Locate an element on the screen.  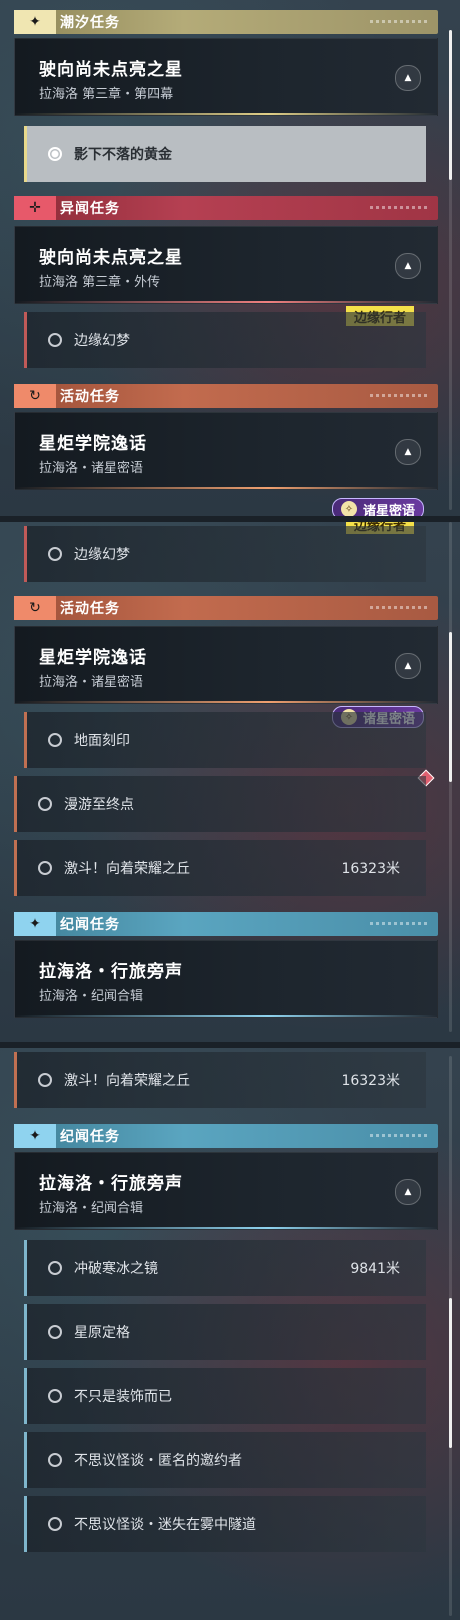
category-header-chronicle: ✦ 纪闻任务 is located at coordinates (226, 924).